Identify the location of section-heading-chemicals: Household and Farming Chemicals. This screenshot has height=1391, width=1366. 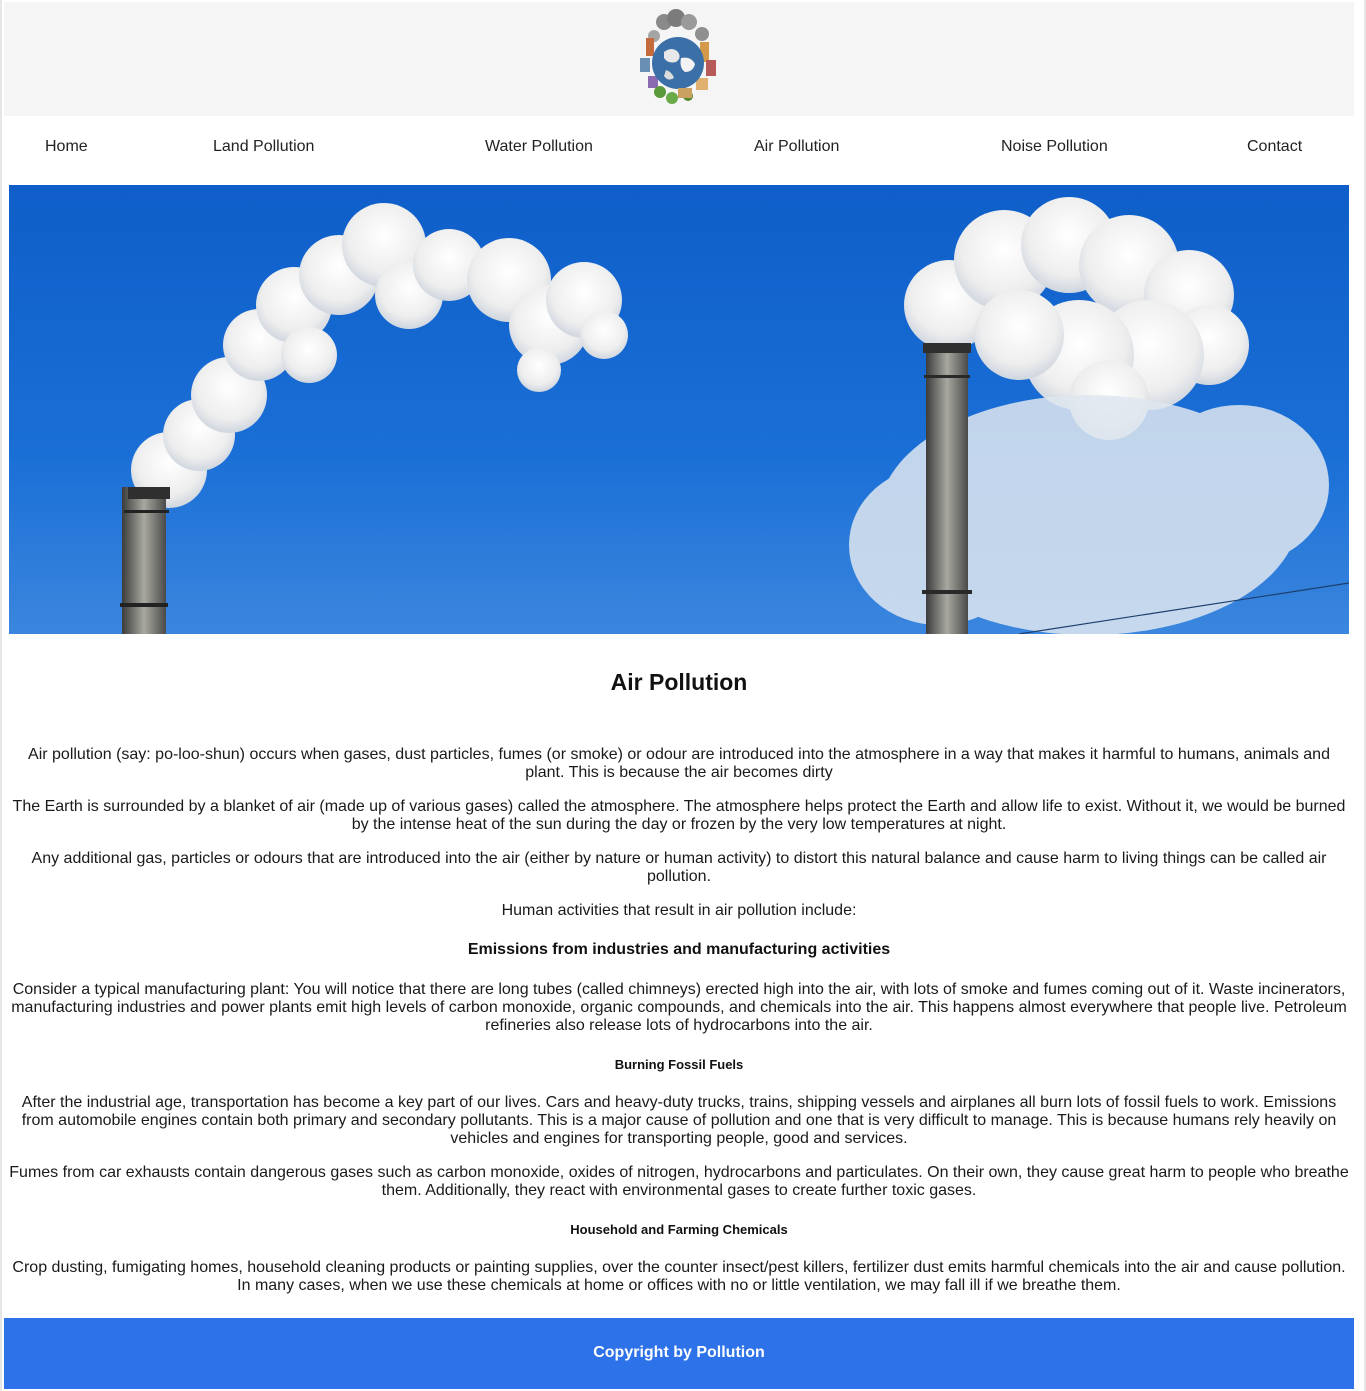
(679, 1229).